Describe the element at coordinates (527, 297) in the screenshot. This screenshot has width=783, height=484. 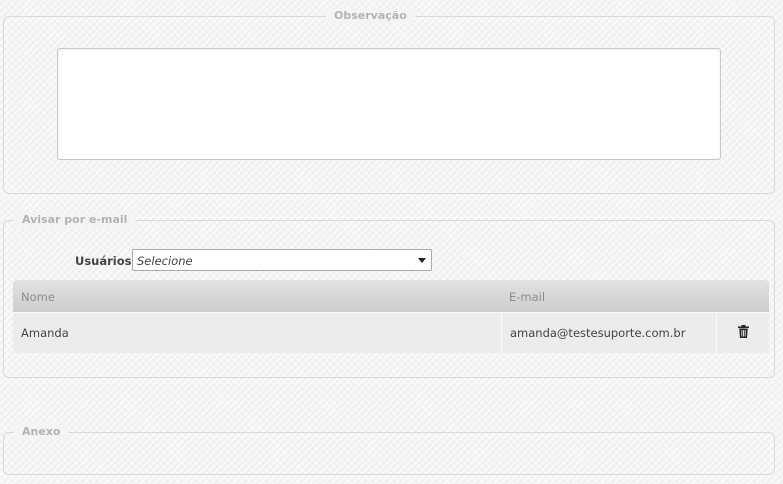
I see `column-header-email: E-mail` at that location.